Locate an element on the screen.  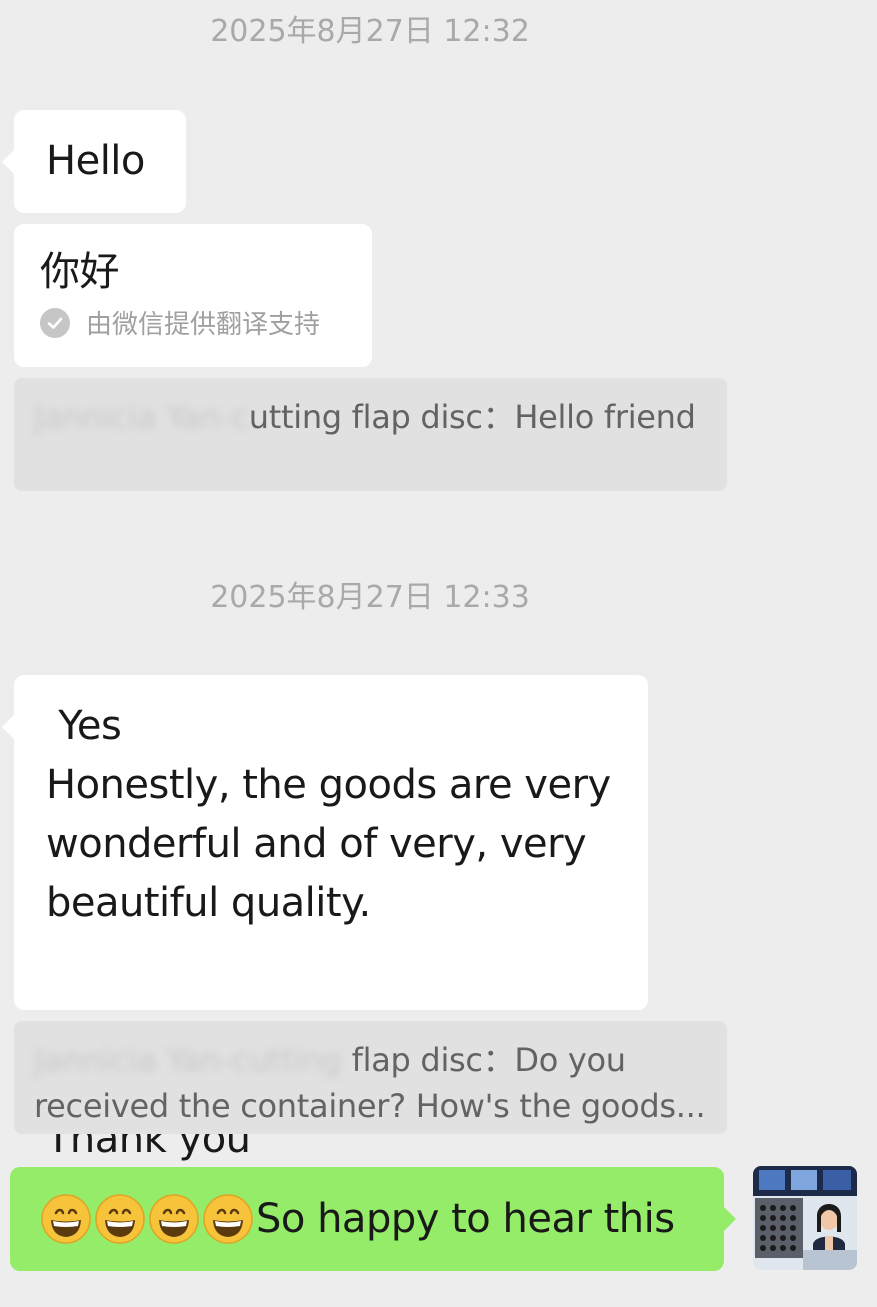
translation-note-label: 由微信提供翻译支持 is located at coordinates (203, 325).